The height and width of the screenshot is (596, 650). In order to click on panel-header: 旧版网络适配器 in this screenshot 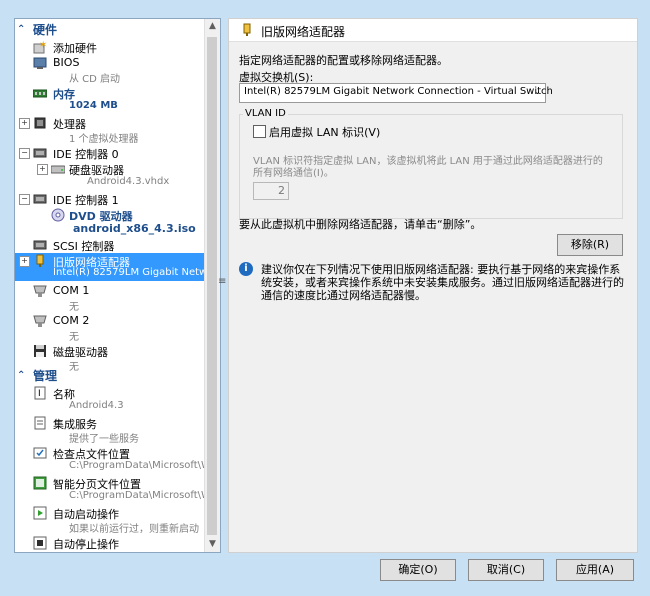, I will do `click(433, 30)`.